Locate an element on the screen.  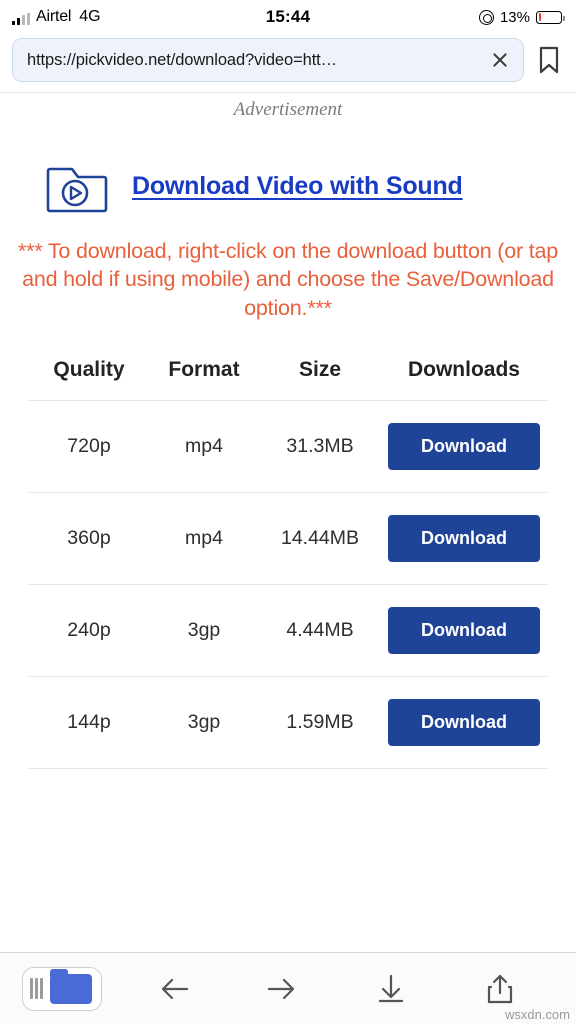
cell-quality: 720p is located at coordinates (89, 446).